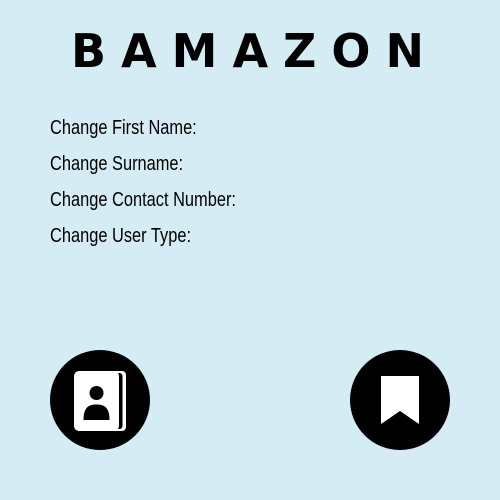 The height and width of the screenshot is (500, 500). I want to click on bookmark-button, so click(400, 400).